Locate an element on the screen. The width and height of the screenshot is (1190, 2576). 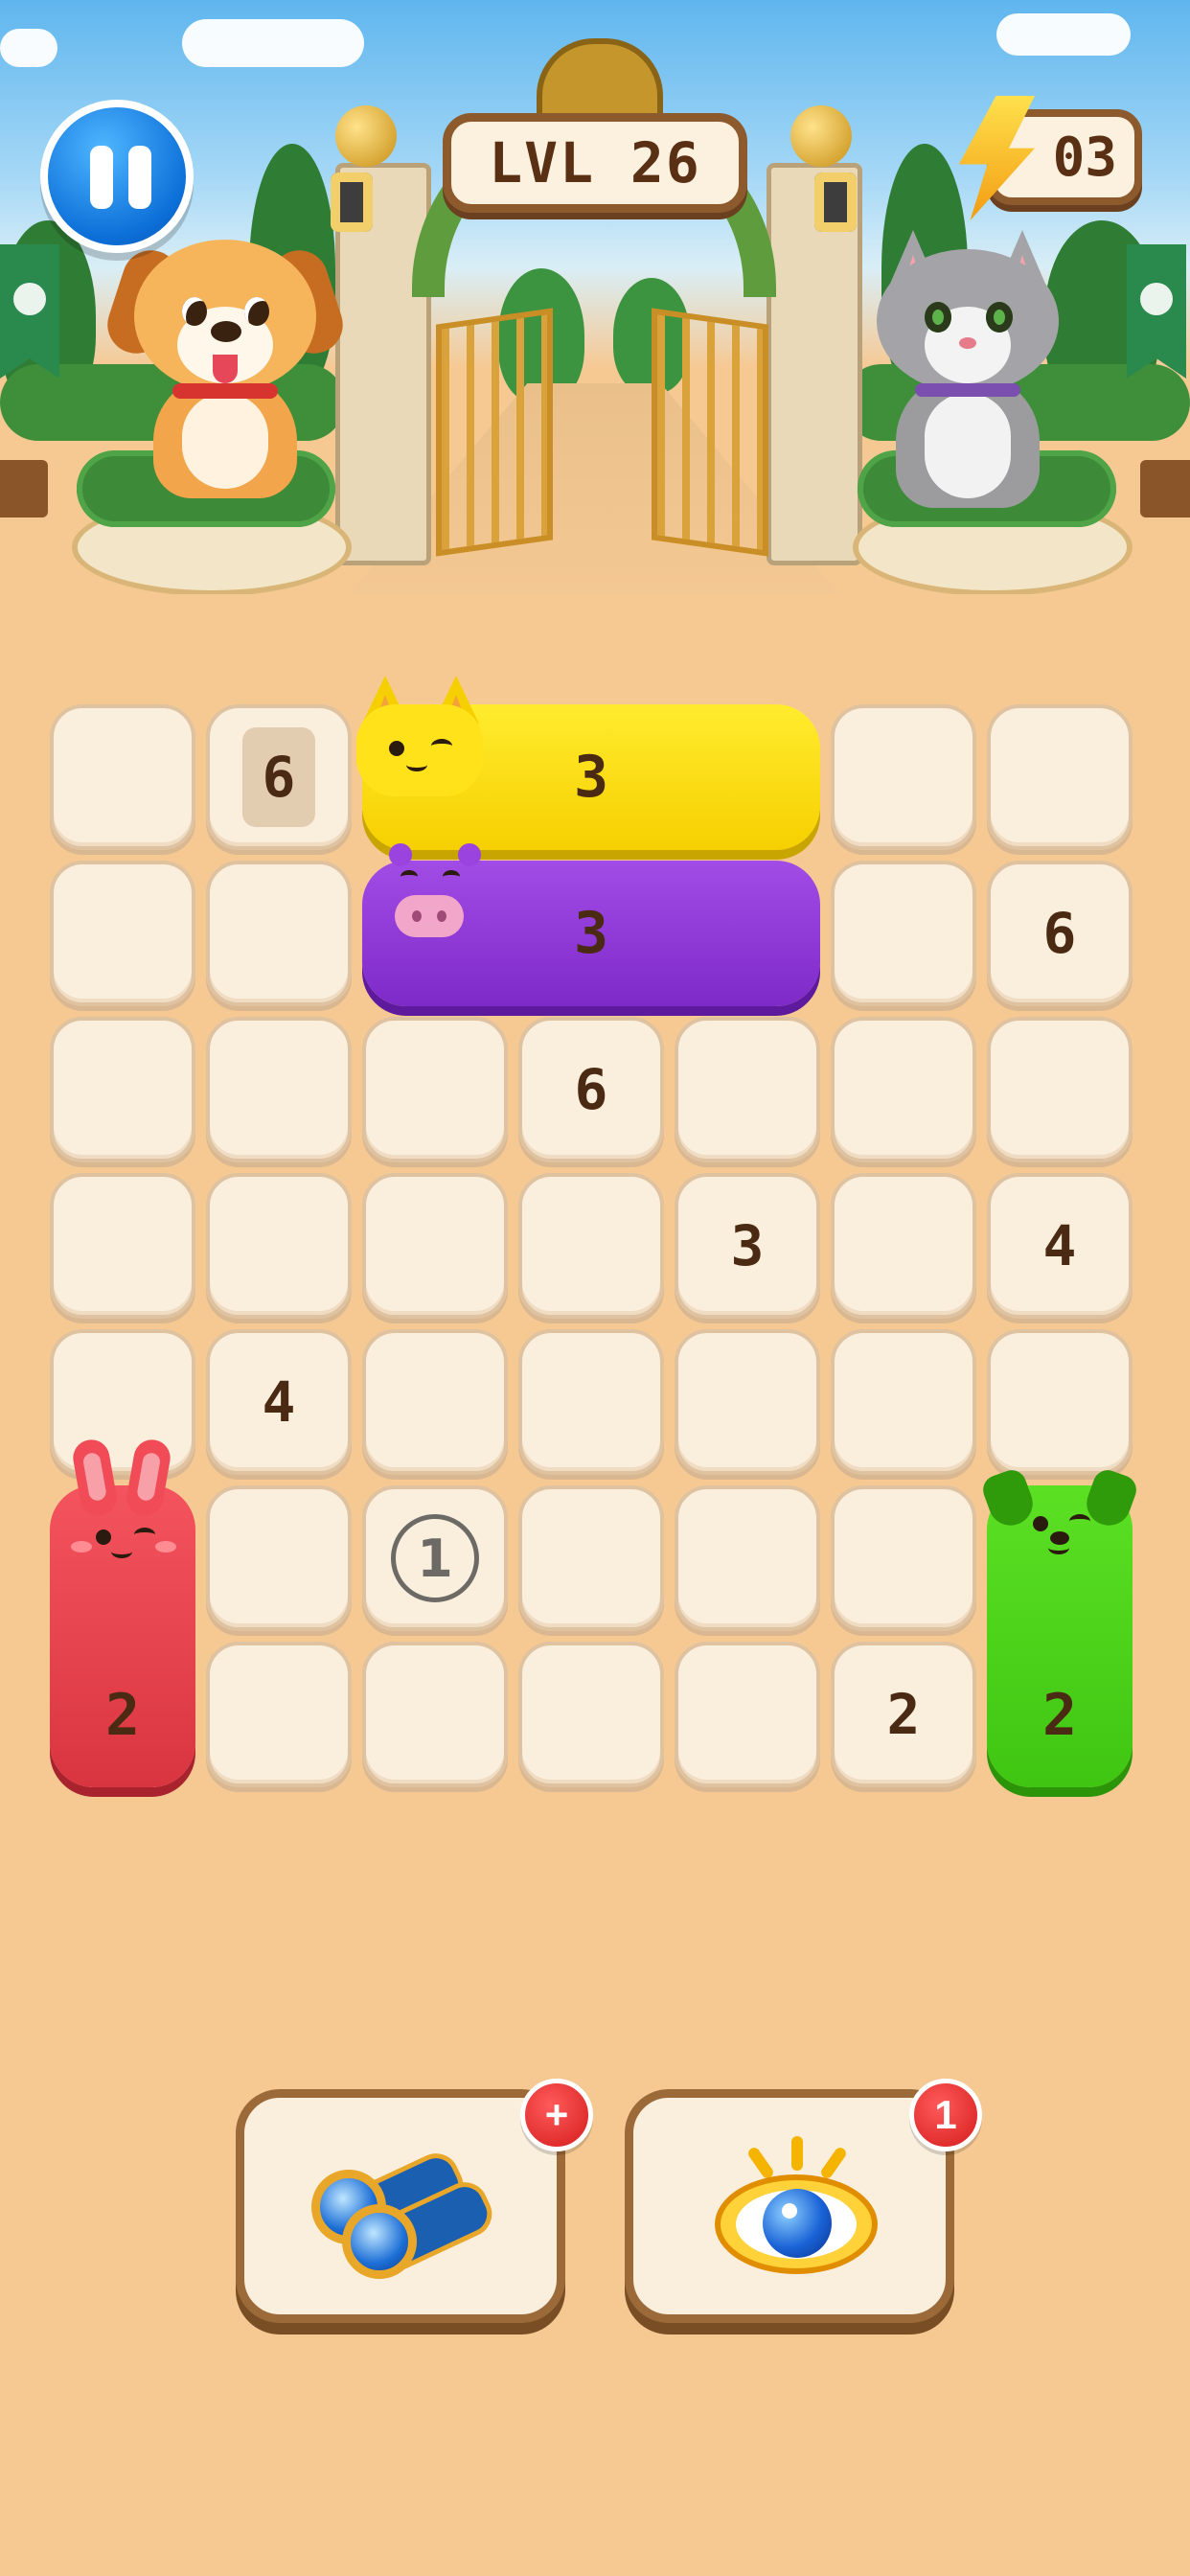
level-indicator: LVL 26 is located at coordinates (595, 163).